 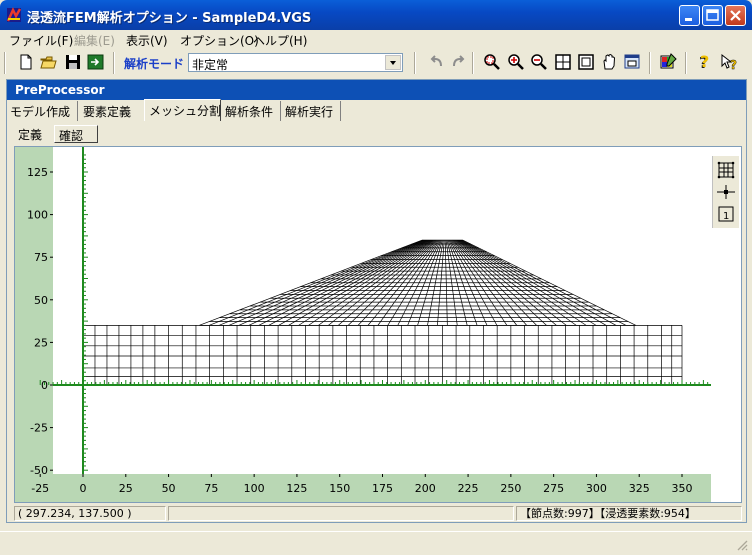 What do you see at coordinates (37, 215) in the screenshot?
I see `y-tick-label: 100` at bounding box center [37, 215].